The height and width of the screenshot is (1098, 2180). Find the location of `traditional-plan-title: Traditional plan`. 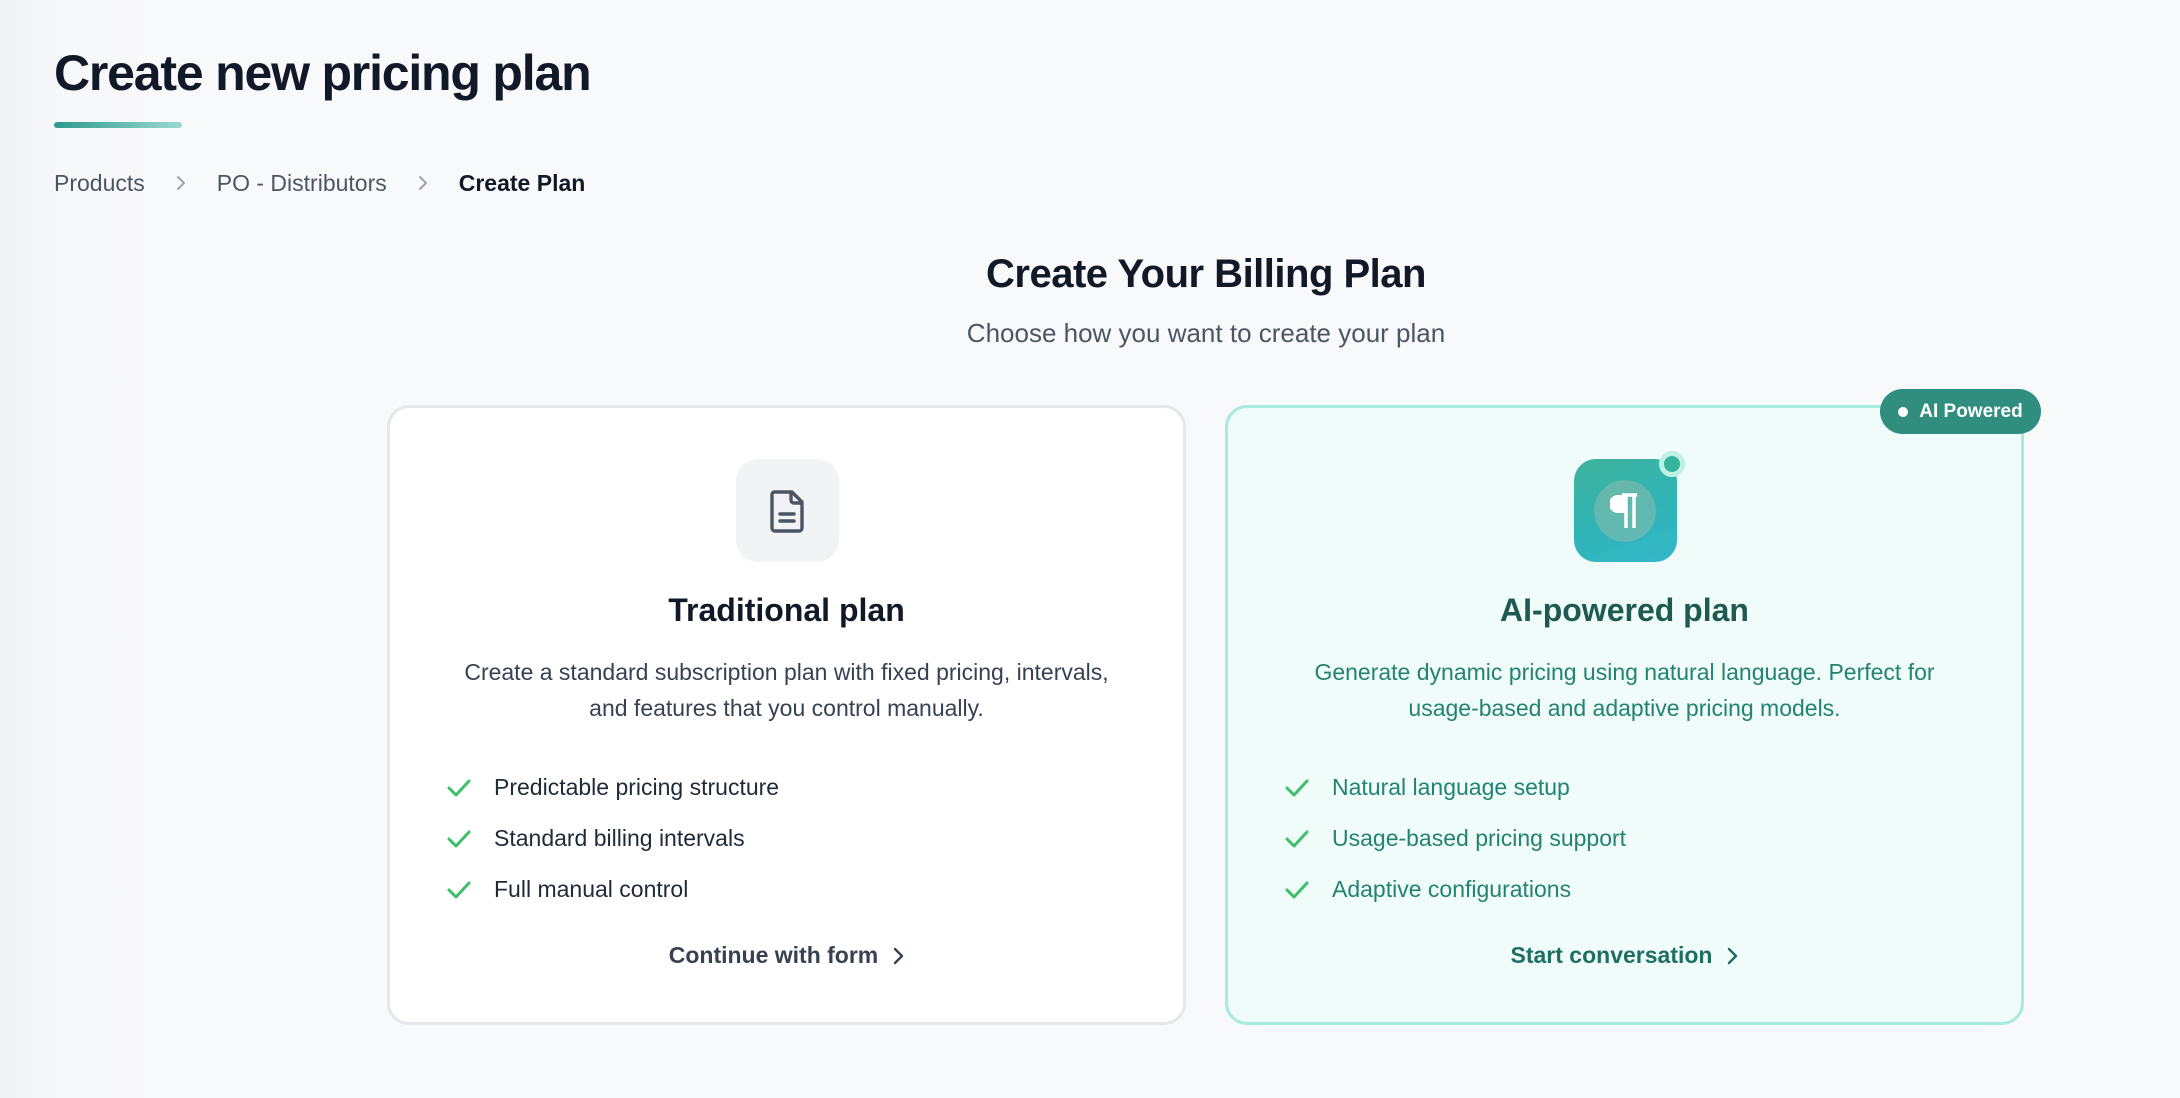

traditional-plan-title: Traditional plan is located at coordinates (786, 610).